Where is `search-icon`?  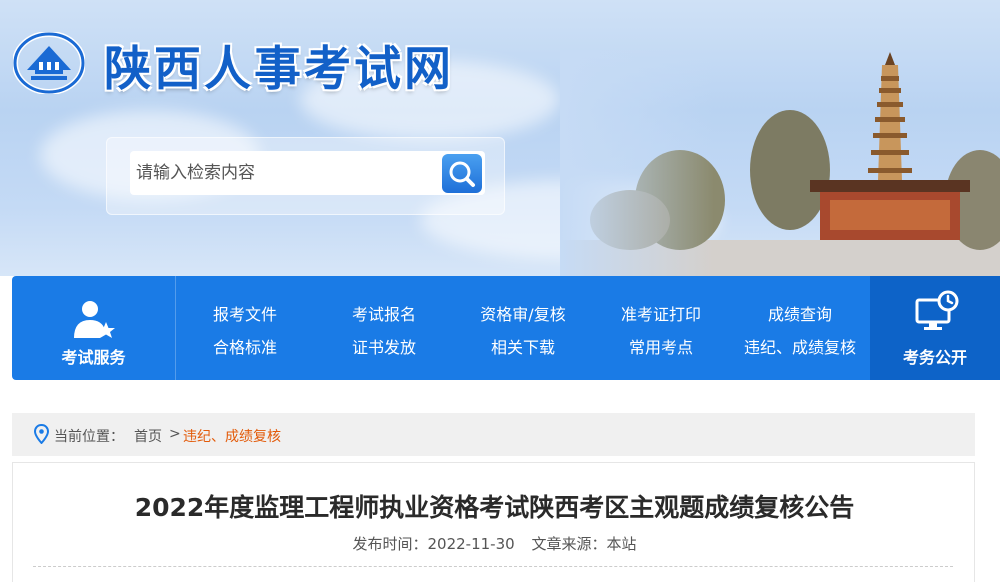 search-icon is located at coordinates (462, 174).